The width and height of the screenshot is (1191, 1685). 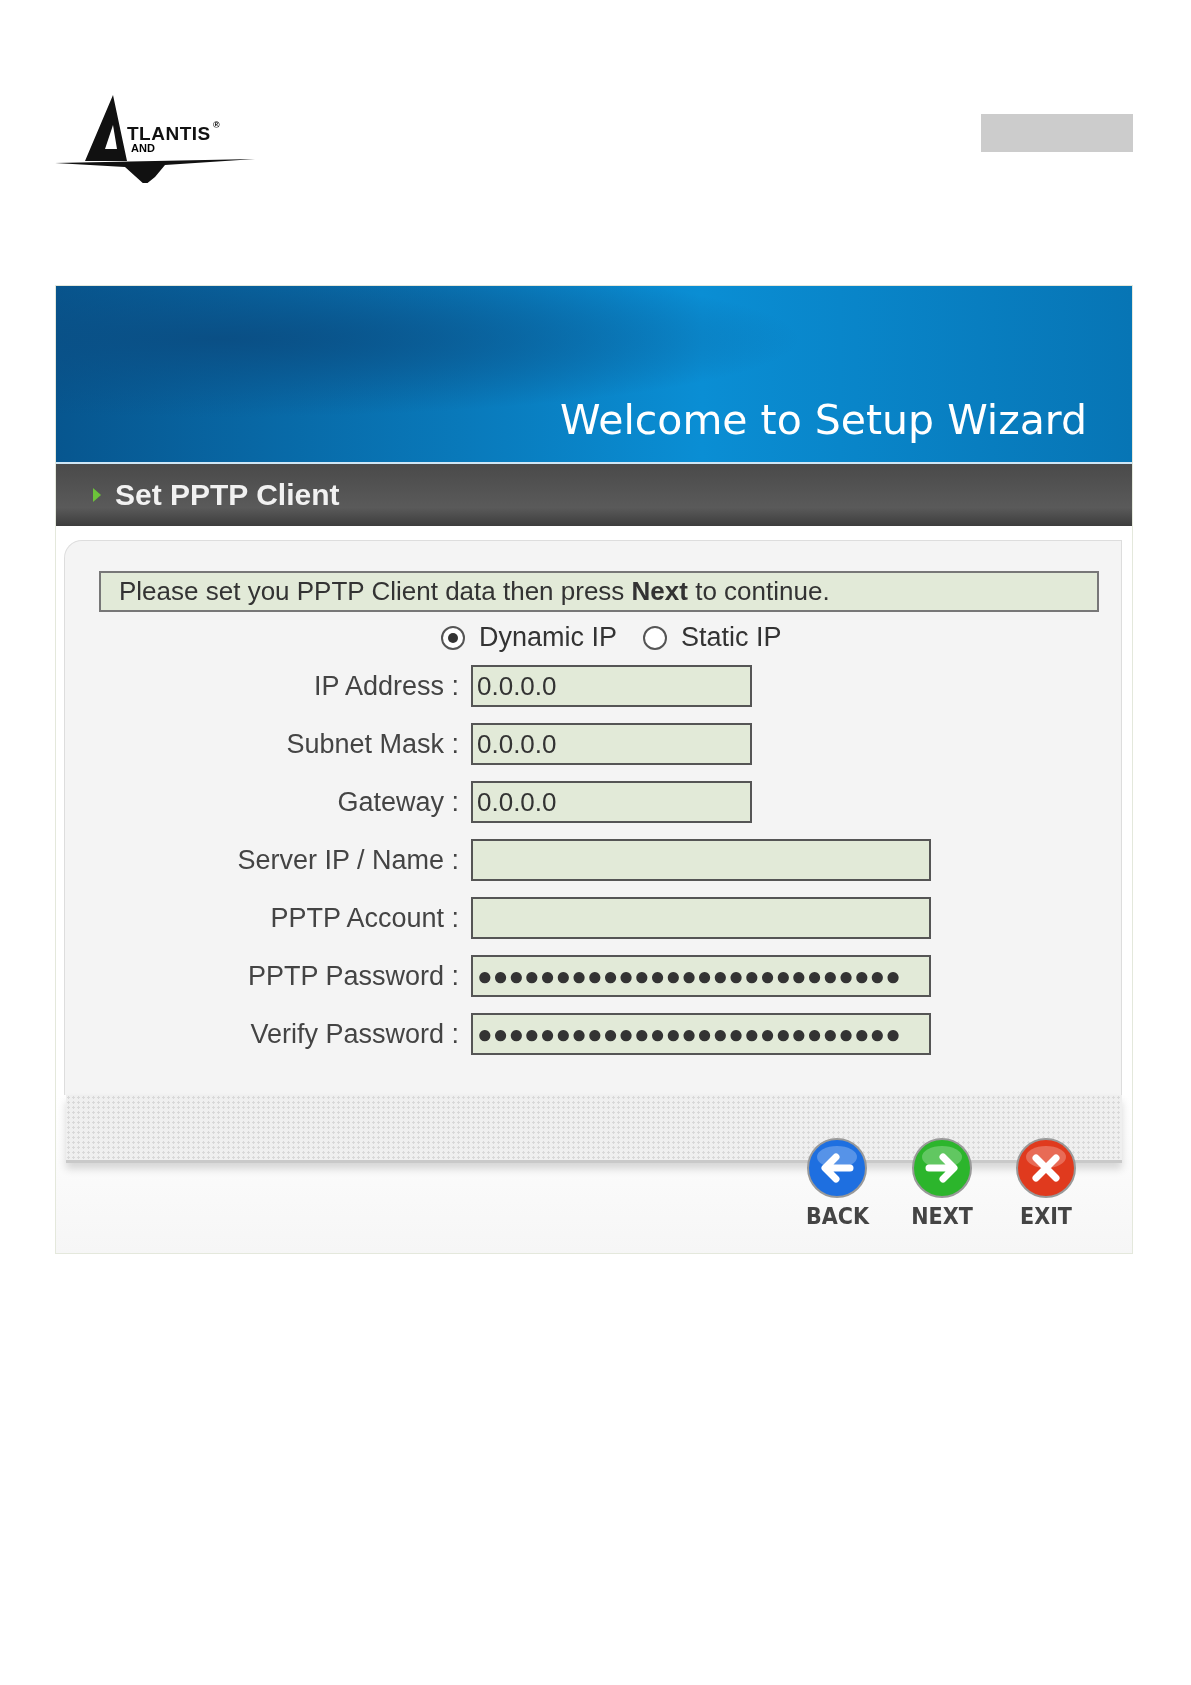 What do you see at coordinates (823, 420) in the screenshot?
I see `banner-title: Welcome to Setup Wizard` at bounding box center [823, 420].